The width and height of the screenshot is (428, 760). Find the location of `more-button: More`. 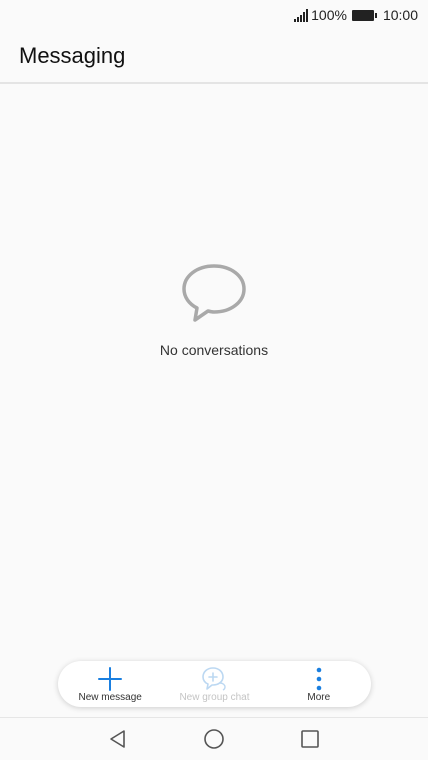

more-button: More is located at coordinates (319, 684).